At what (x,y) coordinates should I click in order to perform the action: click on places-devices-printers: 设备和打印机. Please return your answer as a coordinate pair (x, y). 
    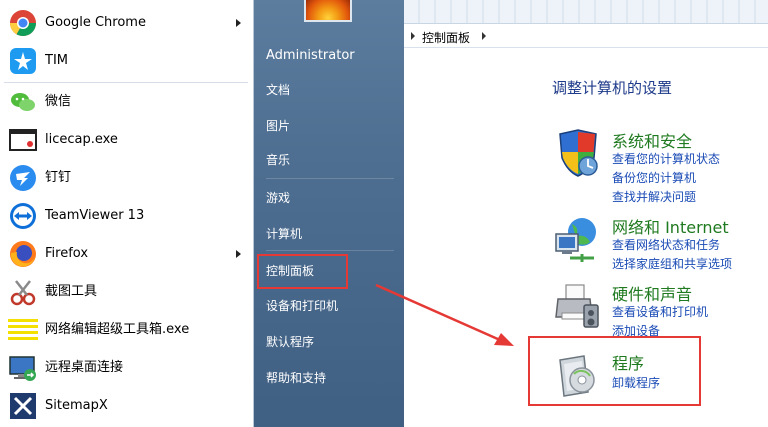
    Looking at the image, I should click on (302, 306).